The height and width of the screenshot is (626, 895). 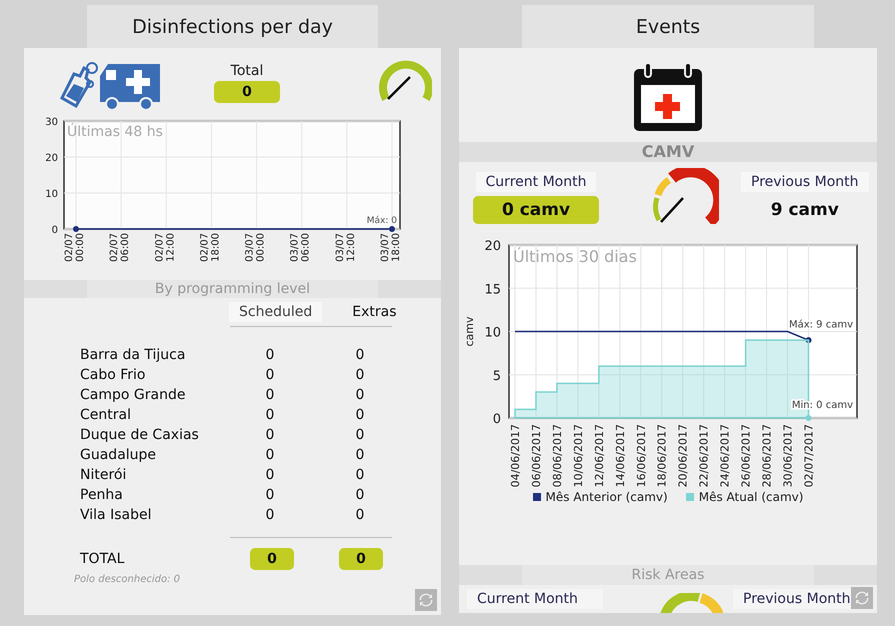 What do you see at coordinates (104, 475) in the screenshot?
I see `region-name: Niterói` at bounding box center [104, 475].